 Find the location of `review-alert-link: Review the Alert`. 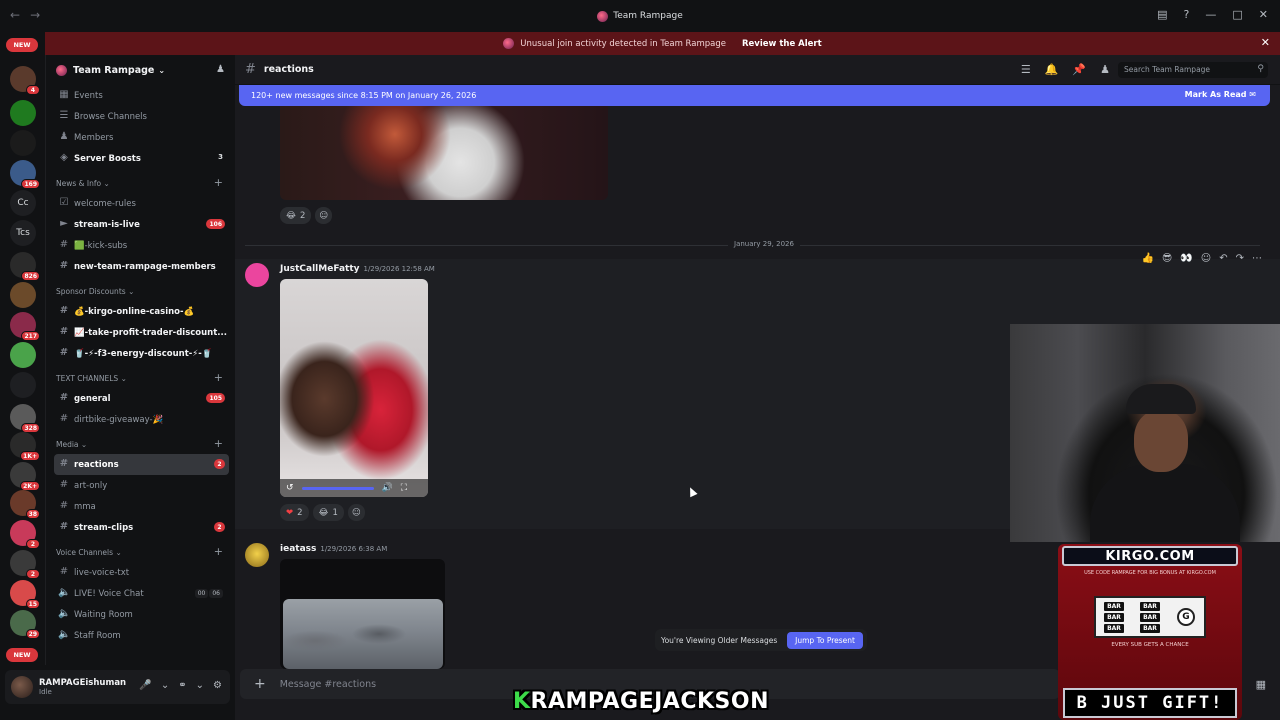

review-alert-link: Review the Alert is located at coordinates (782, 44).